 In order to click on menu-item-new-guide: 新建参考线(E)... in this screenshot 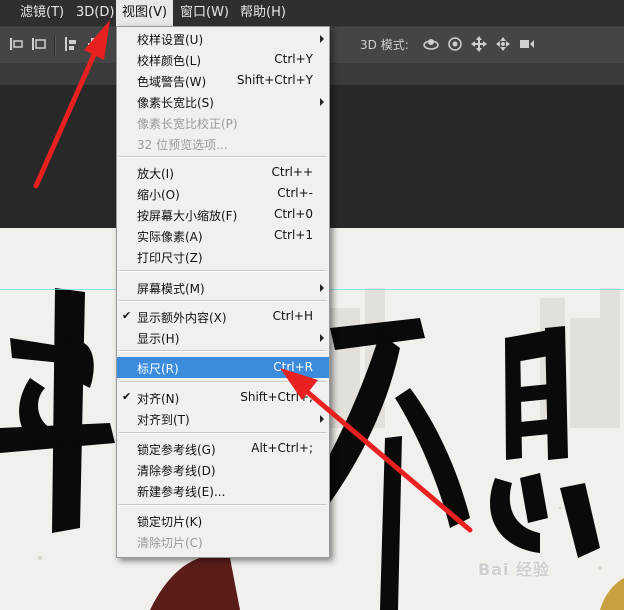, I will do `click(223, 490)`.